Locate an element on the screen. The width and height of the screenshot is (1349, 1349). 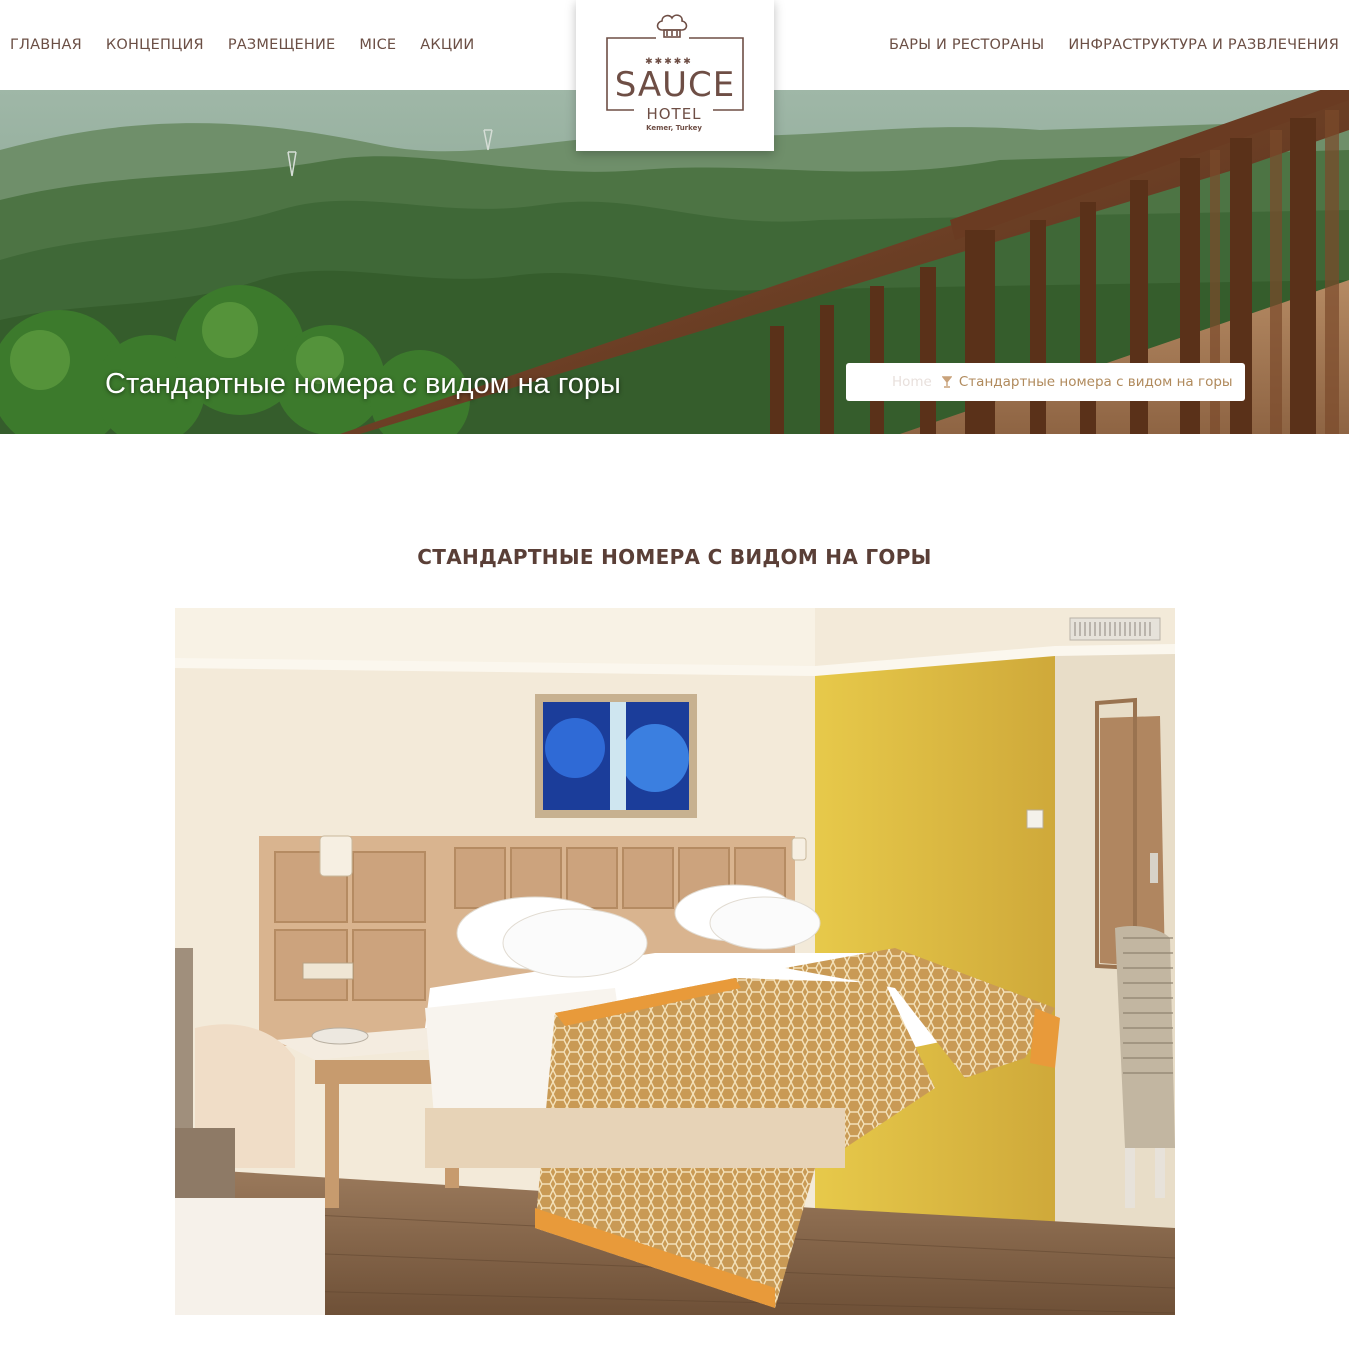
nav-item-home: ГЛАВНАЯ is located at coordinates (46, 45).